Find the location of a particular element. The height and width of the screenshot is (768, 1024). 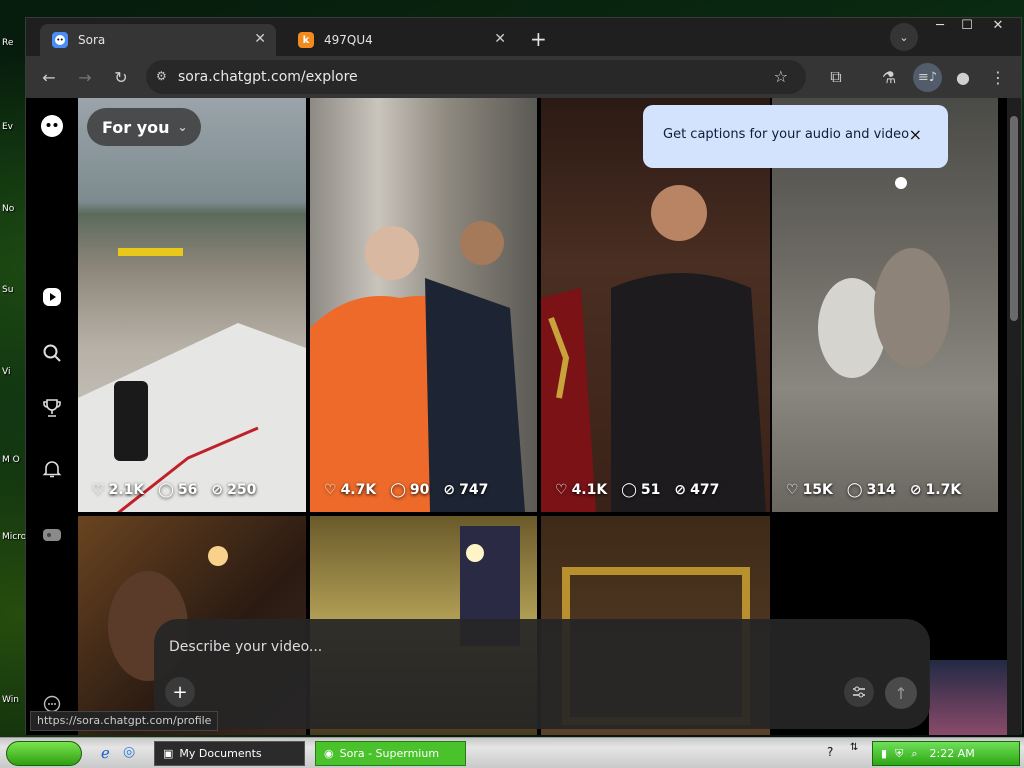

remixes-count: 477 is located at coordinates (705, 490).